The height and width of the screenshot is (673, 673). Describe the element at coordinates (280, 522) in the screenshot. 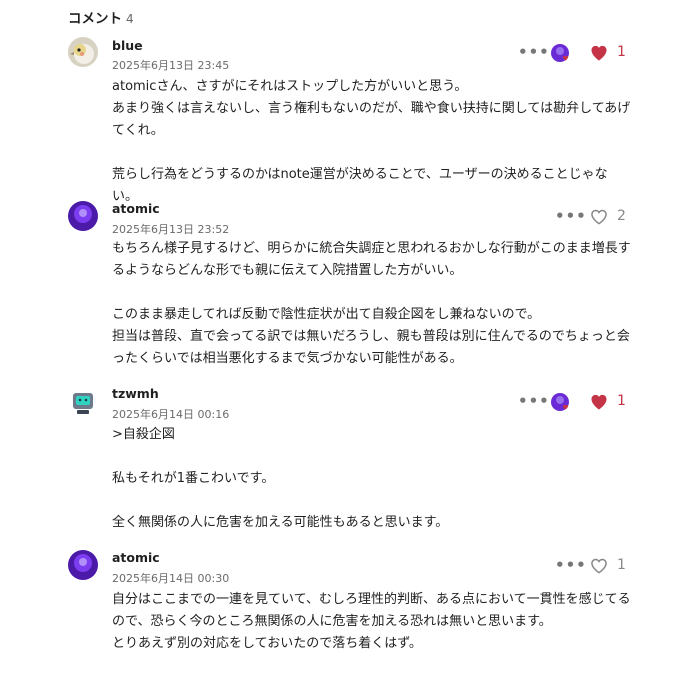

I see `comment-text-line: 全く無関係の人に危害を加える可能性もあると思います。` at that location.